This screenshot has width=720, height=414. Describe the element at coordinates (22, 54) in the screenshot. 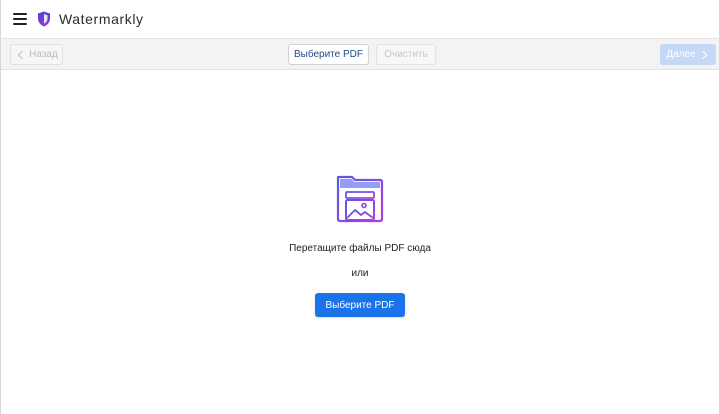

I see `chevron-left-icon` at that location.